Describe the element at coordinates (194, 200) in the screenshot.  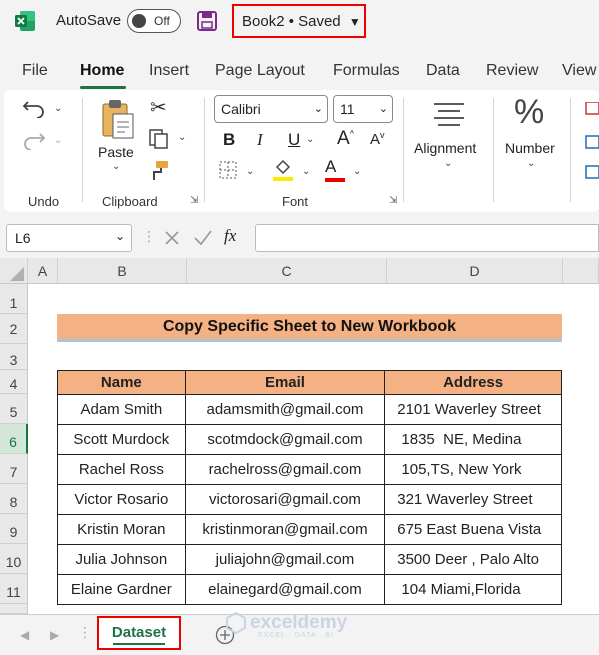
I see `clipboard-launcher-icon: ⇲` at that location.